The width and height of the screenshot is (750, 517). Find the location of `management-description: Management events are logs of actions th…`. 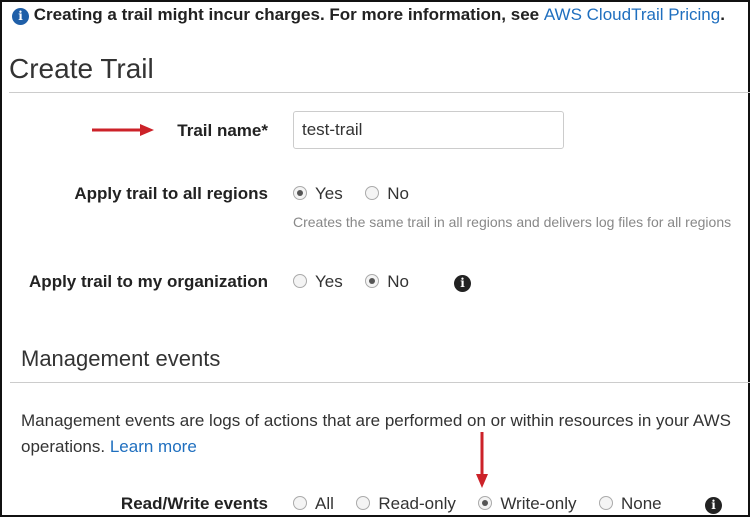

management-description: Management events are logs of actions th… is located at coordinates (376, 420).